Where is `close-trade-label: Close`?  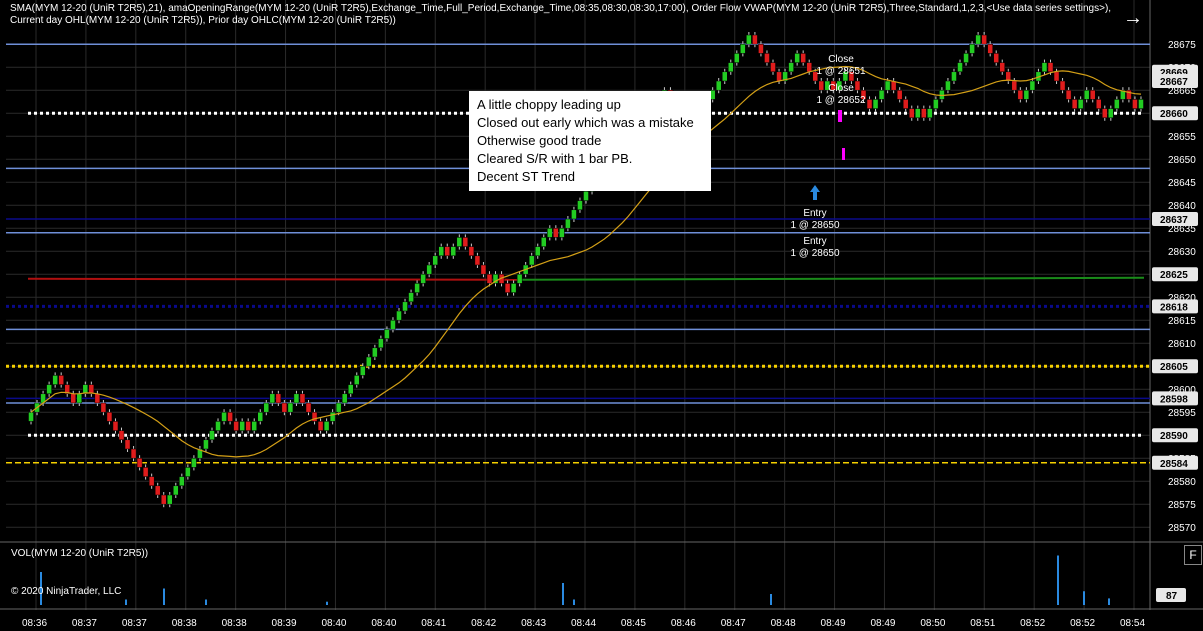 close-trade-label: Close is located at coordinates (841, 88).